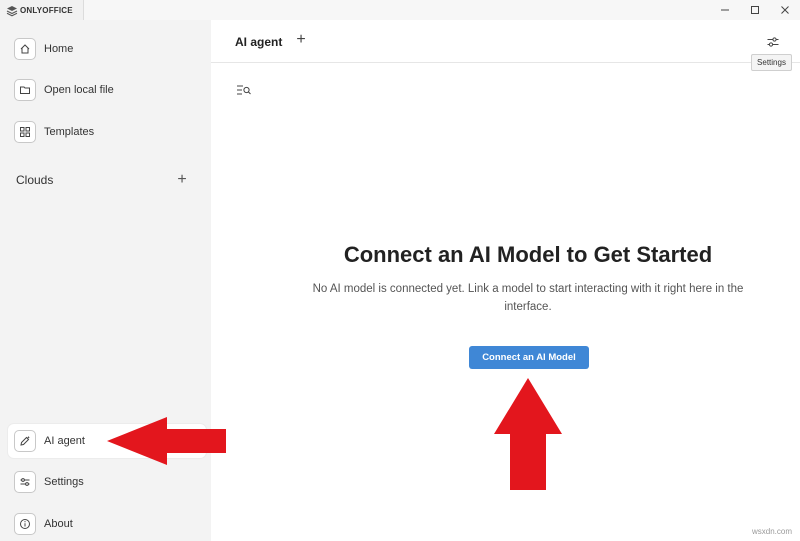 Image resolution: width=800 pixels, height=541 pixels. I want to click on add-cloud-button: +, so click(182, 180).